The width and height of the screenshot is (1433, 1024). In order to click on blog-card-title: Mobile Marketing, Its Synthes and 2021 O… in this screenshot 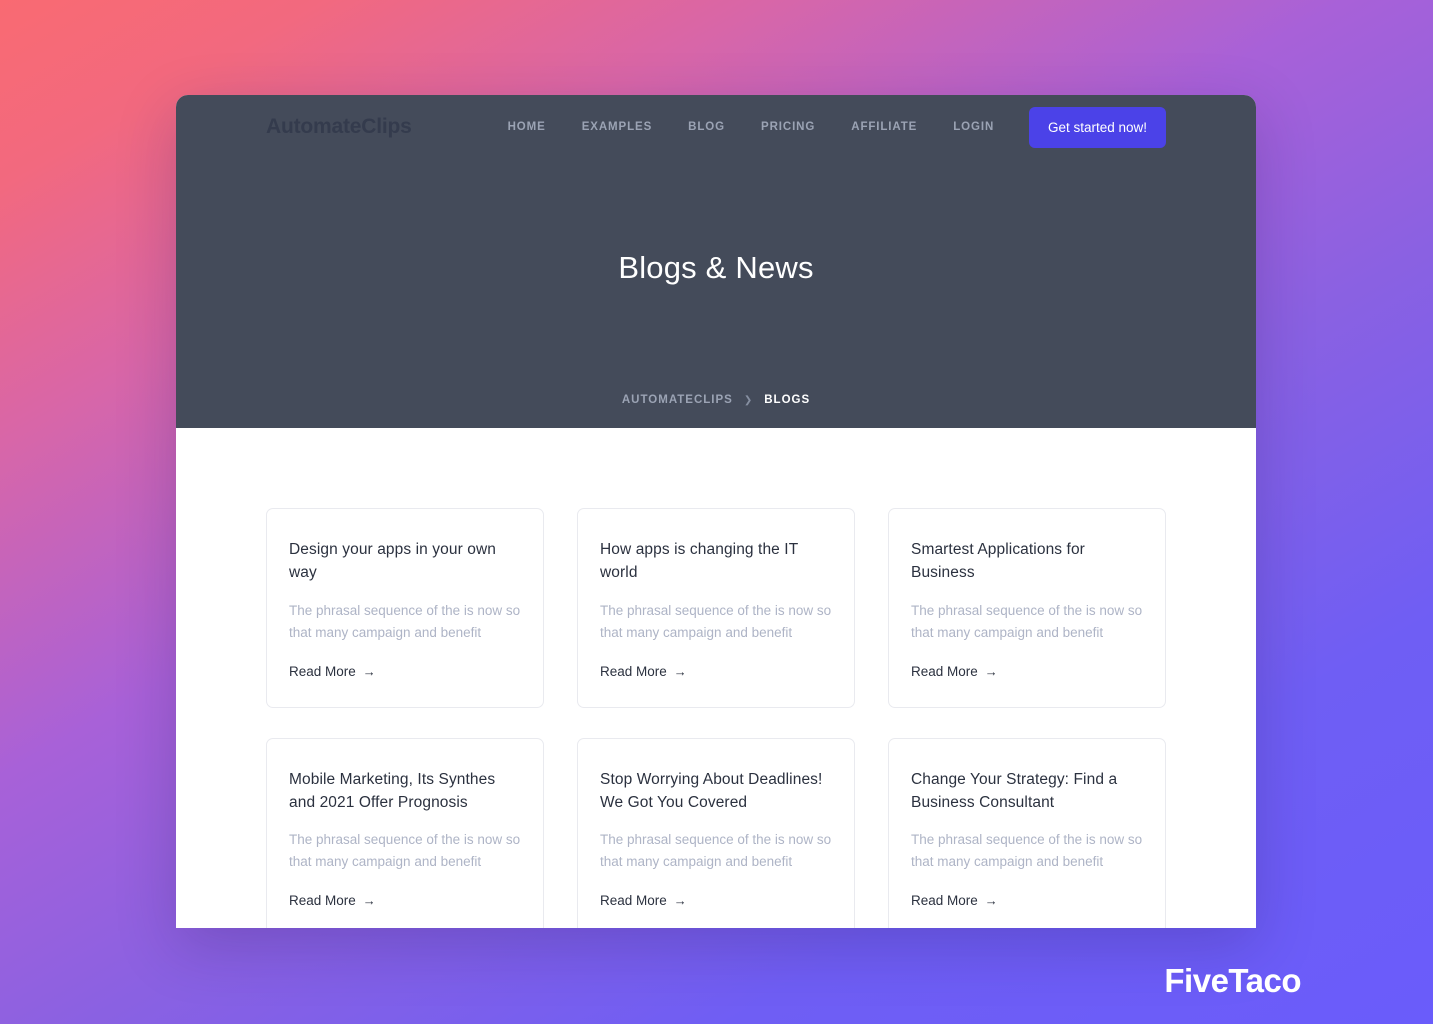, I will do `click(392, 790)`.